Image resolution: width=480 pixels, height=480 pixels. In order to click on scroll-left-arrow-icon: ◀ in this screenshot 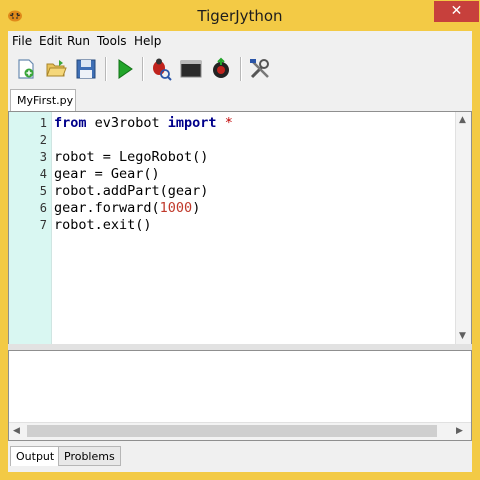, I will do `click(16, 431)`.